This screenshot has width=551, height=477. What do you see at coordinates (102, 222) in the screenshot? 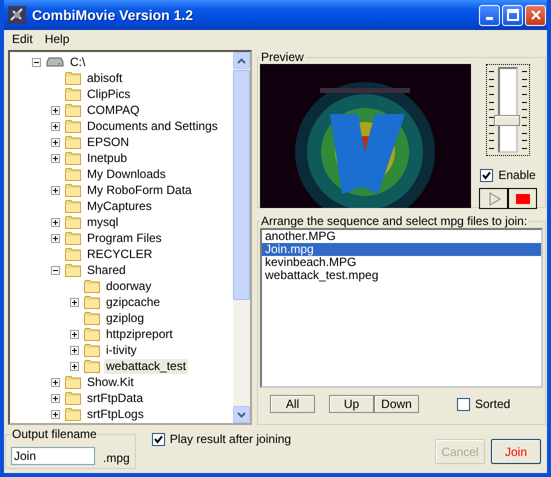
I see `tree-item: mysql` at bounding box center [102, 222].